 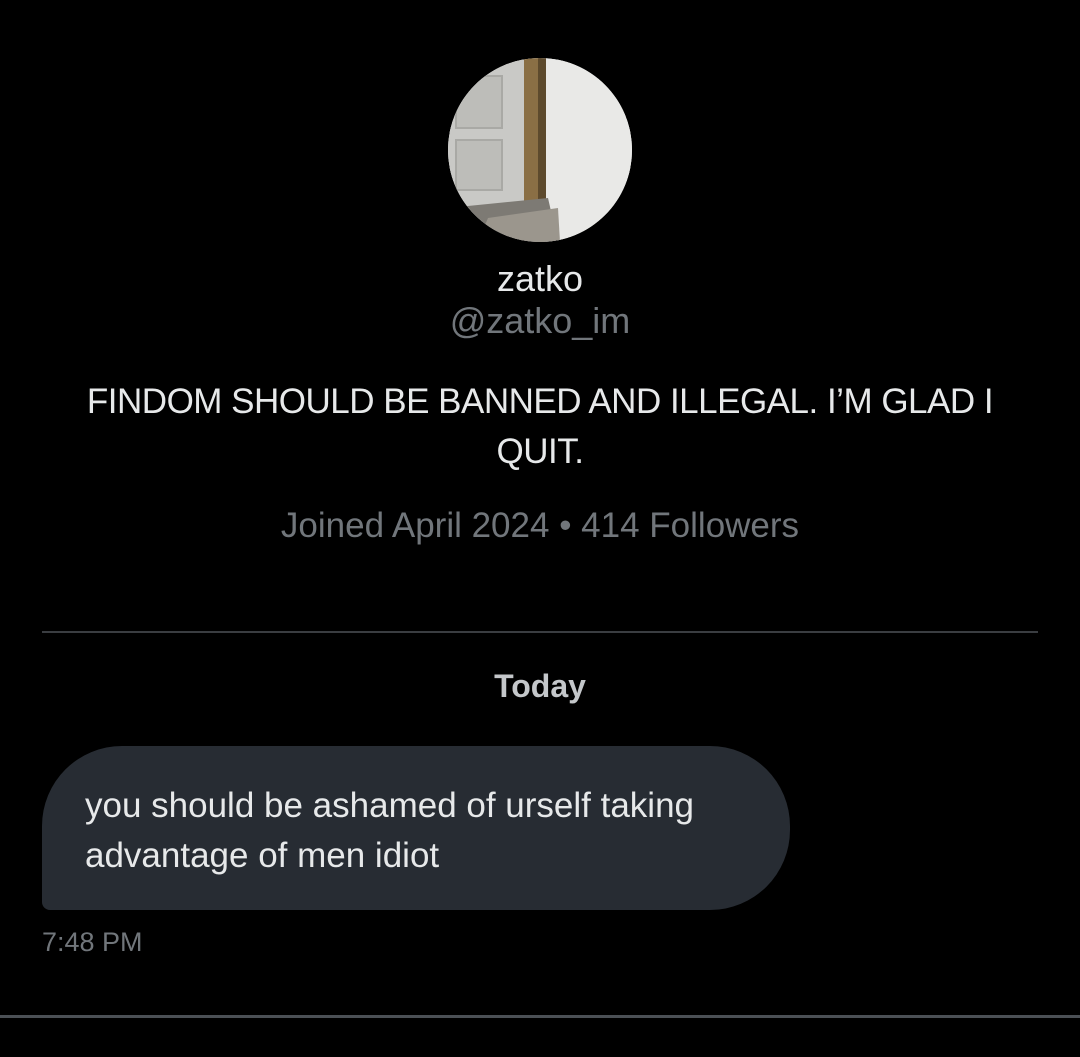 What do you see at coordinates (540, 278) in the screenshot?
I see `display-name: zatko` at bounding box center [540, 278].